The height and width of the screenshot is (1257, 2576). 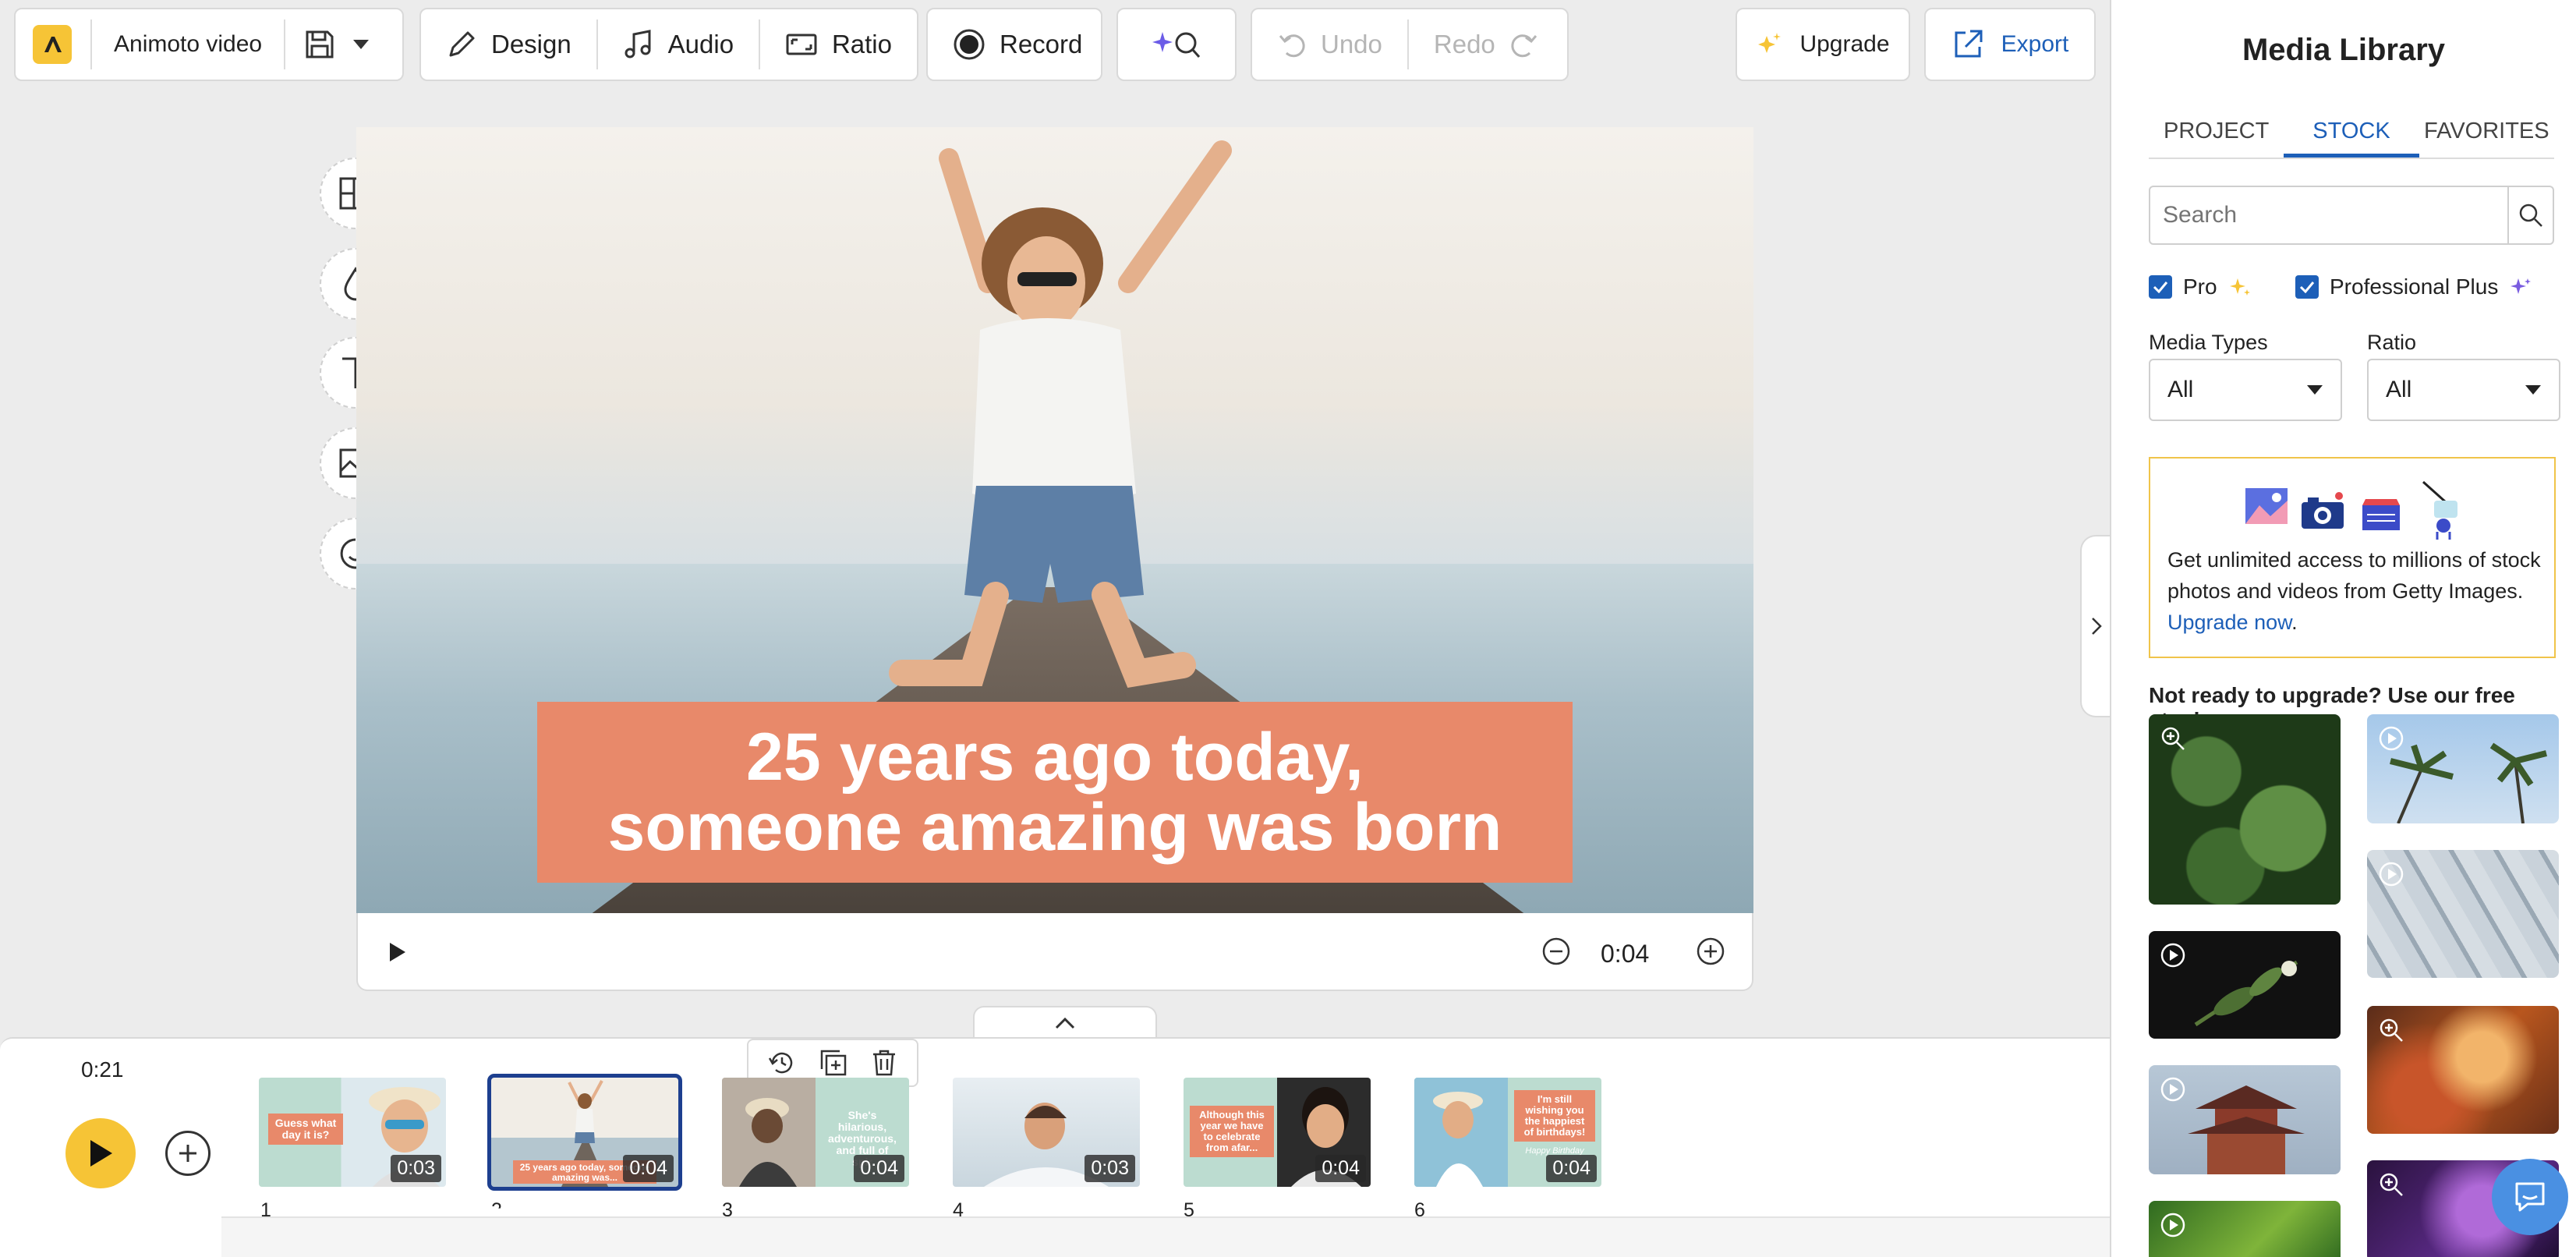 I want to click on support-chat-button, so click(x=2530, y=1197).